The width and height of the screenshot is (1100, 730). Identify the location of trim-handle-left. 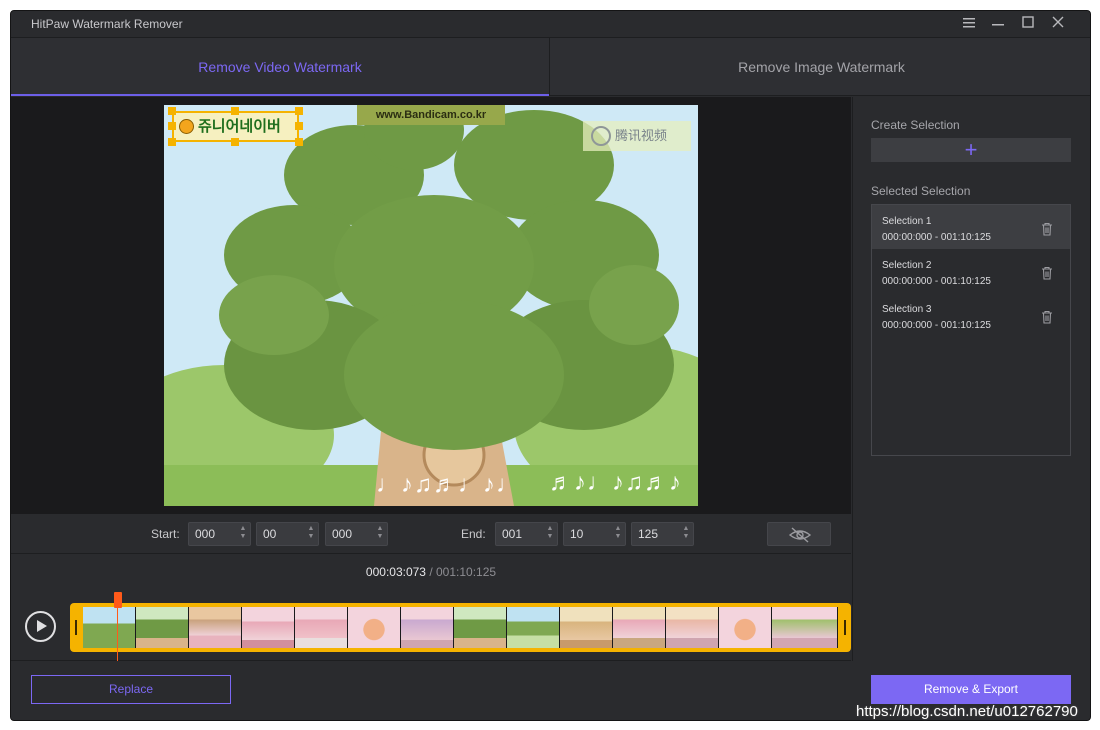
(76, 627).